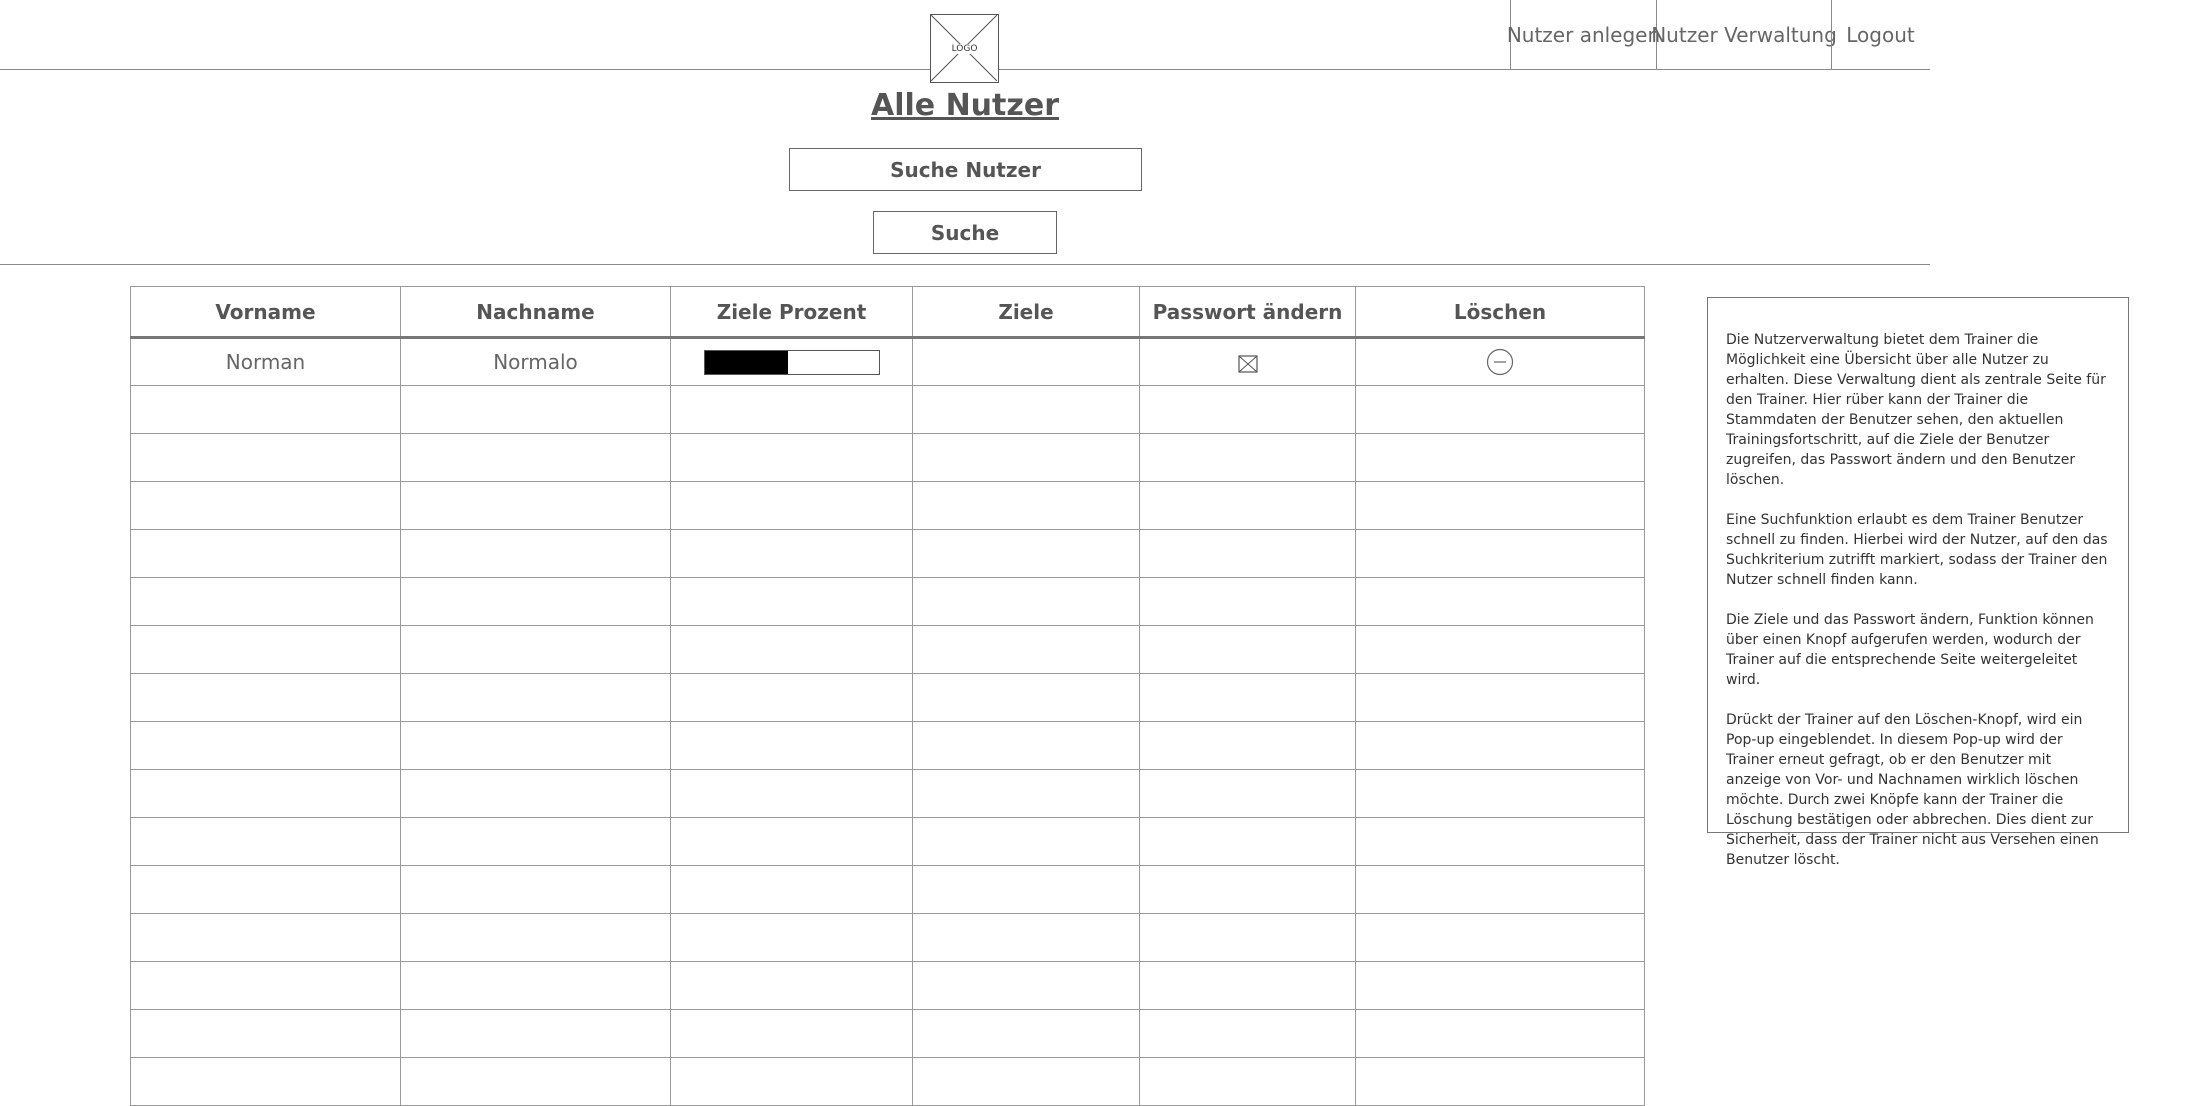 This screenshot has height=1106, width=2185. What do you see at coordinates (1744, 34) in the screenshot?
I see `nav-nutzer-verwaltung: Nutzer Verwaltung` at bounding box center [1744, 34].